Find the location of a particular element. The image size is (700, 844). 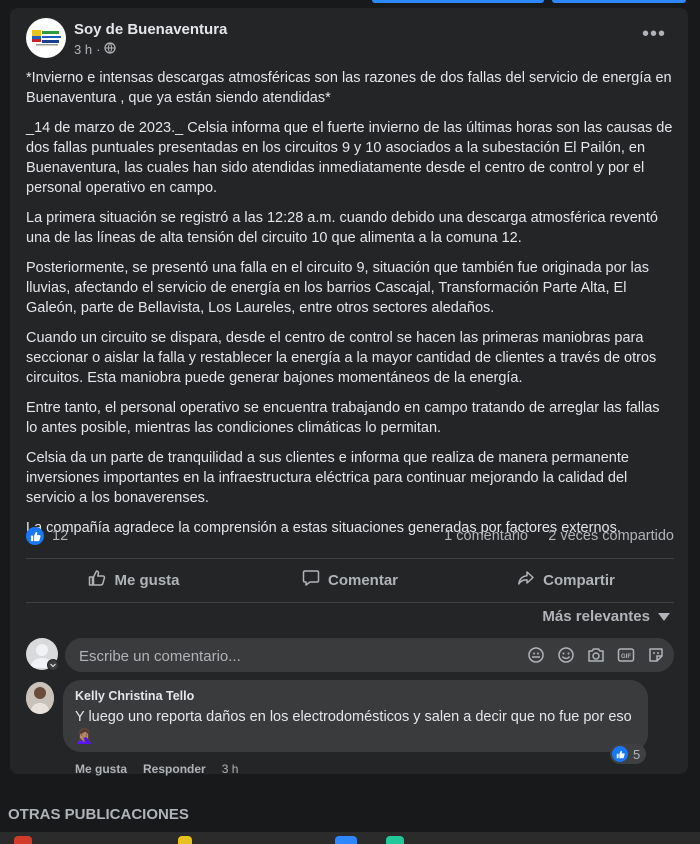

comment-icon is located at coordinates (311, 580).